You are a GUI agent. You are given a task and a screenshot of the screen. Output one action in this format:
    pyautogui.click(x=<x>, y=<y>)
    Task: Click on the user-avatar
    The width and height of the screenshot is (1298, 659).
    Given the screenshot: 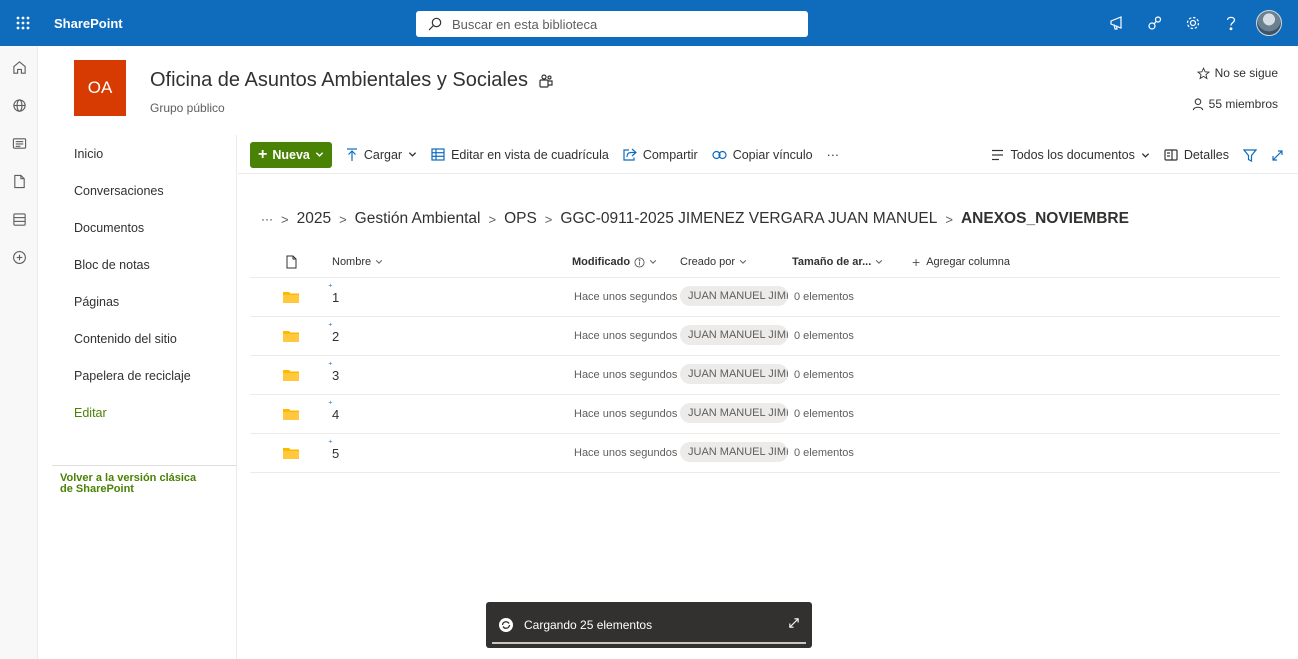 What is the action you would take?
    pyautogui.click(x=1269, y=23)
    